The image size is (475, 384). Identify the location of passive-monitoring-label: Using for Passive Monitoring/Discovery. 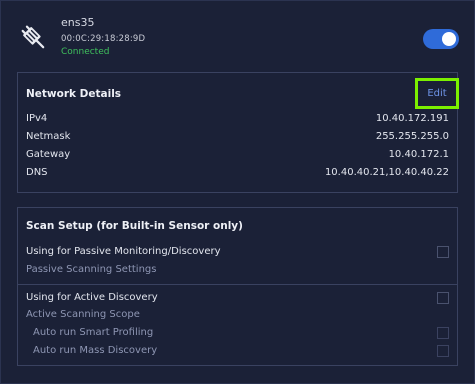
(123, 251).